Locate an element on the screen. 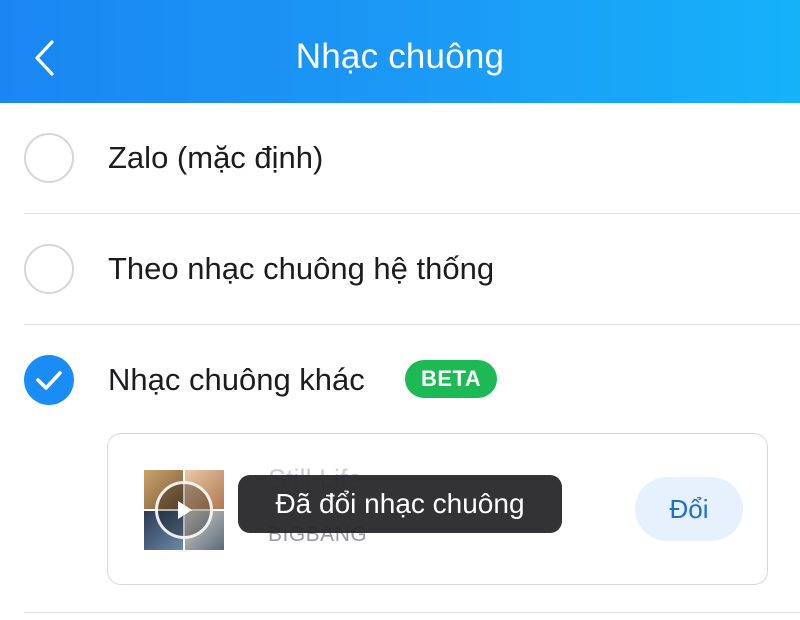  divider is located at coordinates (412, 612).